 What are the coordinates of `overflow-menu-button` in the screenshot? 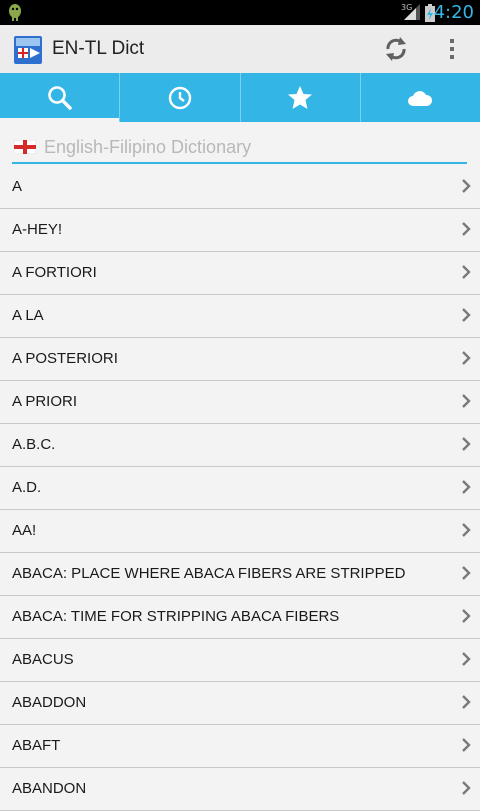 It's located at (452, 49).